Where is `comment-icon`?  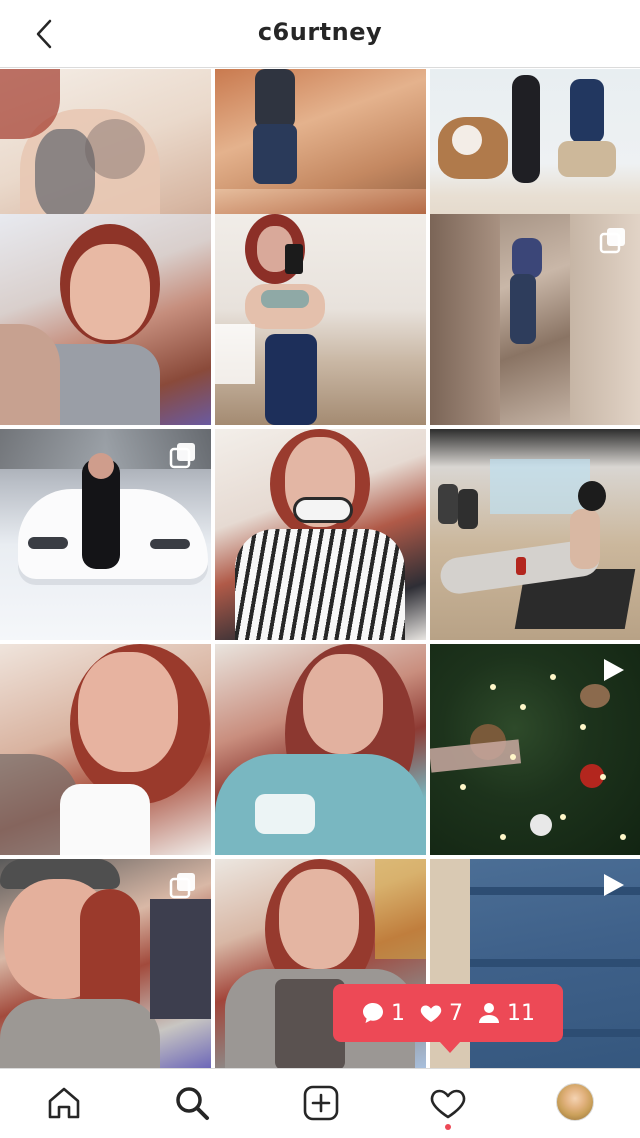 comment-icon is located at coordinates (373, 1013).